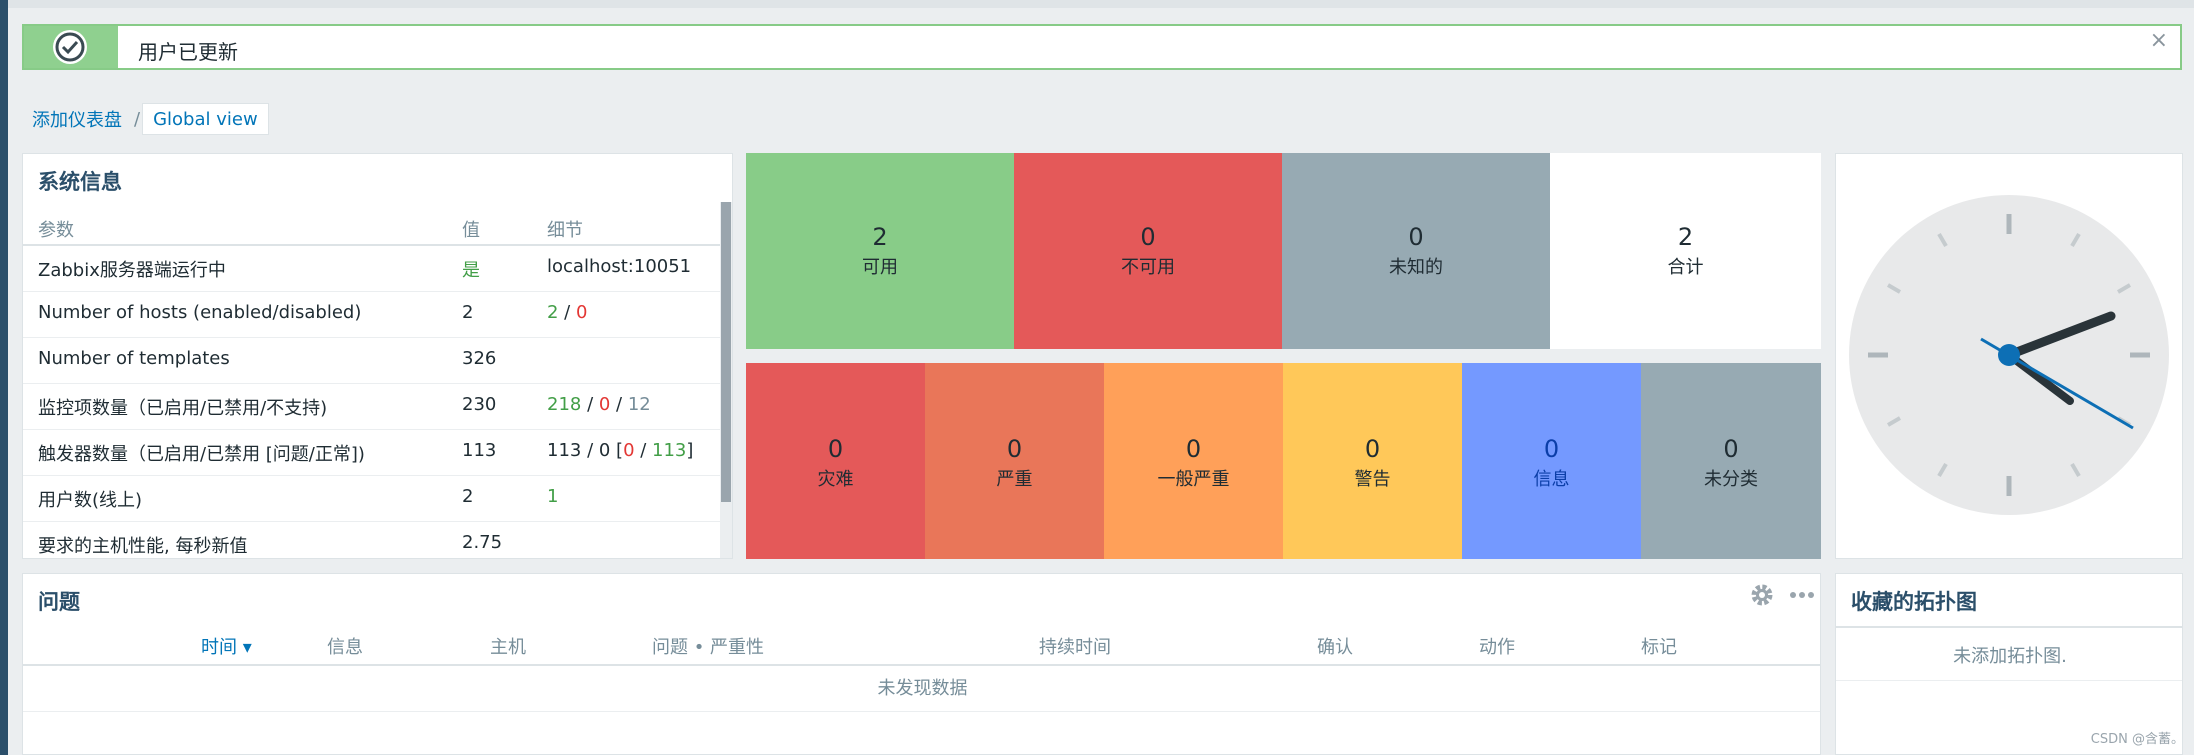 The width and height of the screenshot is (2194, 755). Describe the element at coordinates (835, 479) in the screenshot. I see `count-label: 灾难` at that location.